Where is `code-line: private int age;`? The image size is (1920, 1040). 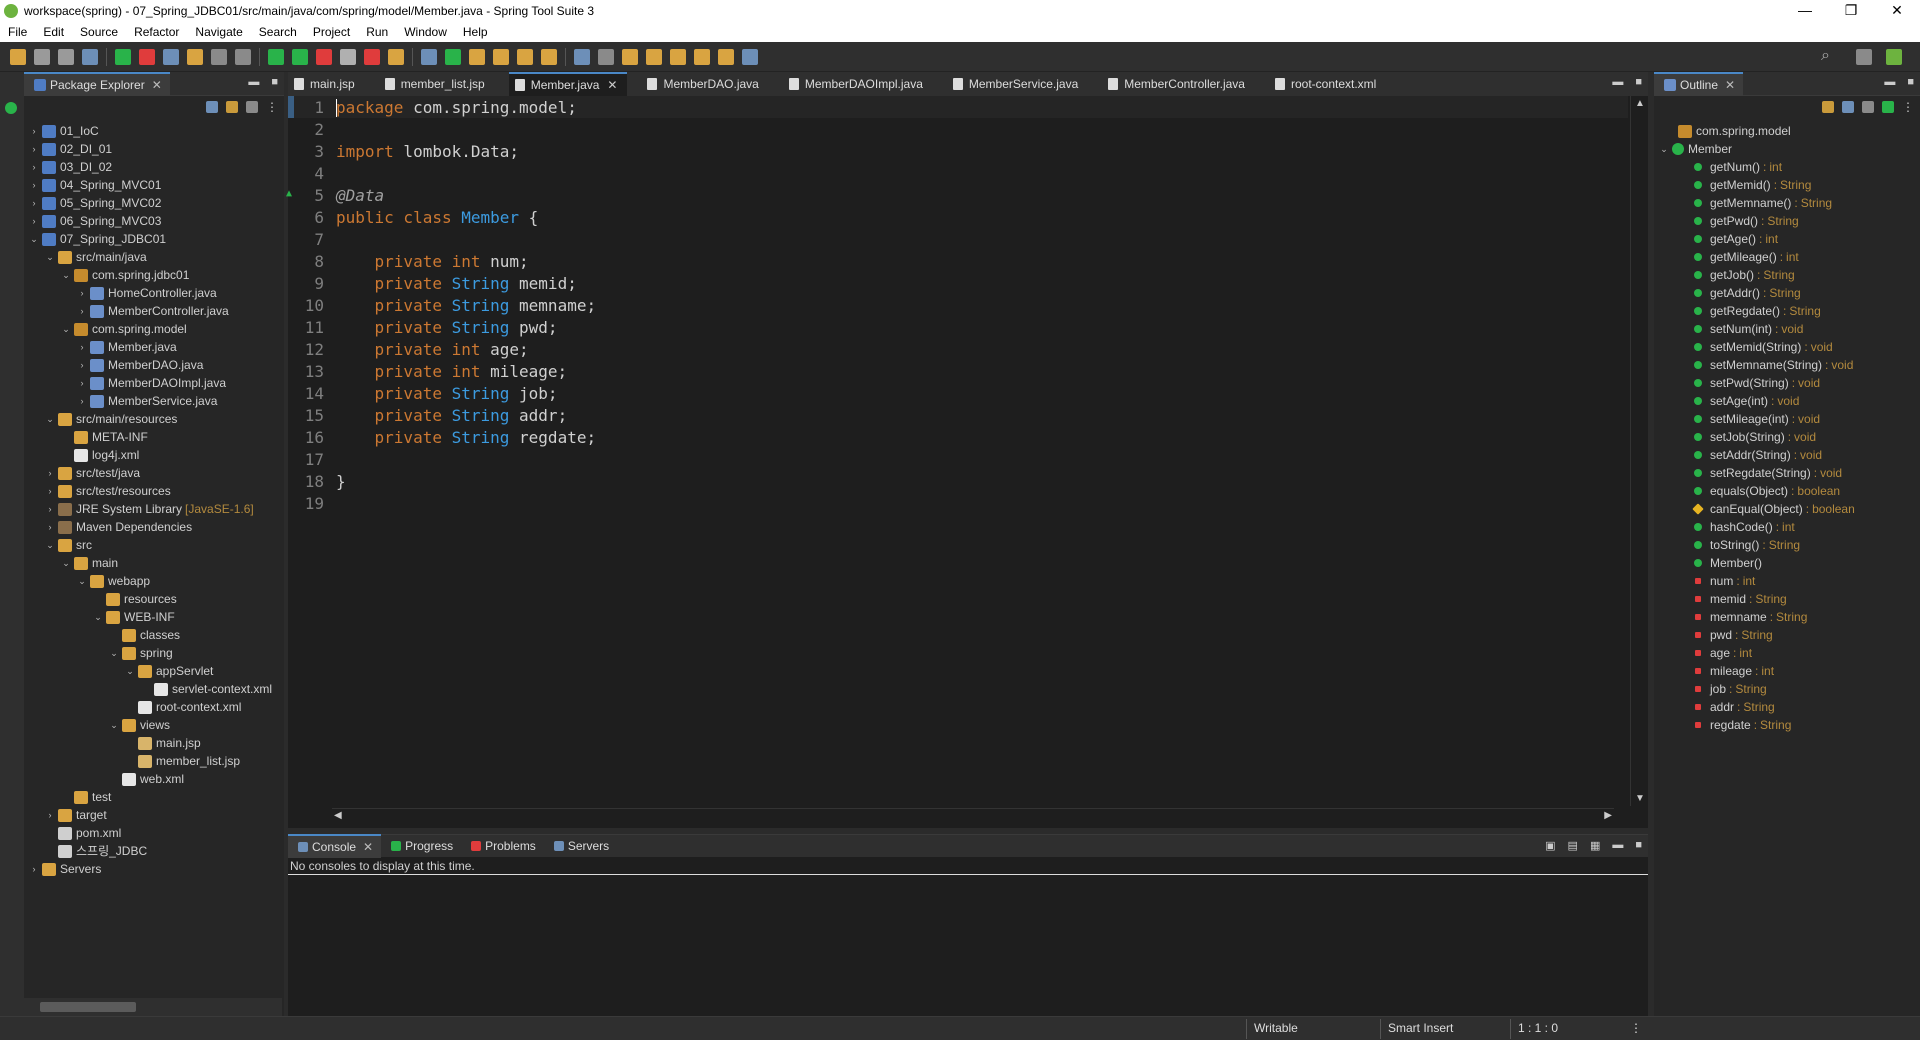
code-line: private int age; is located at coordinates (432, 349).